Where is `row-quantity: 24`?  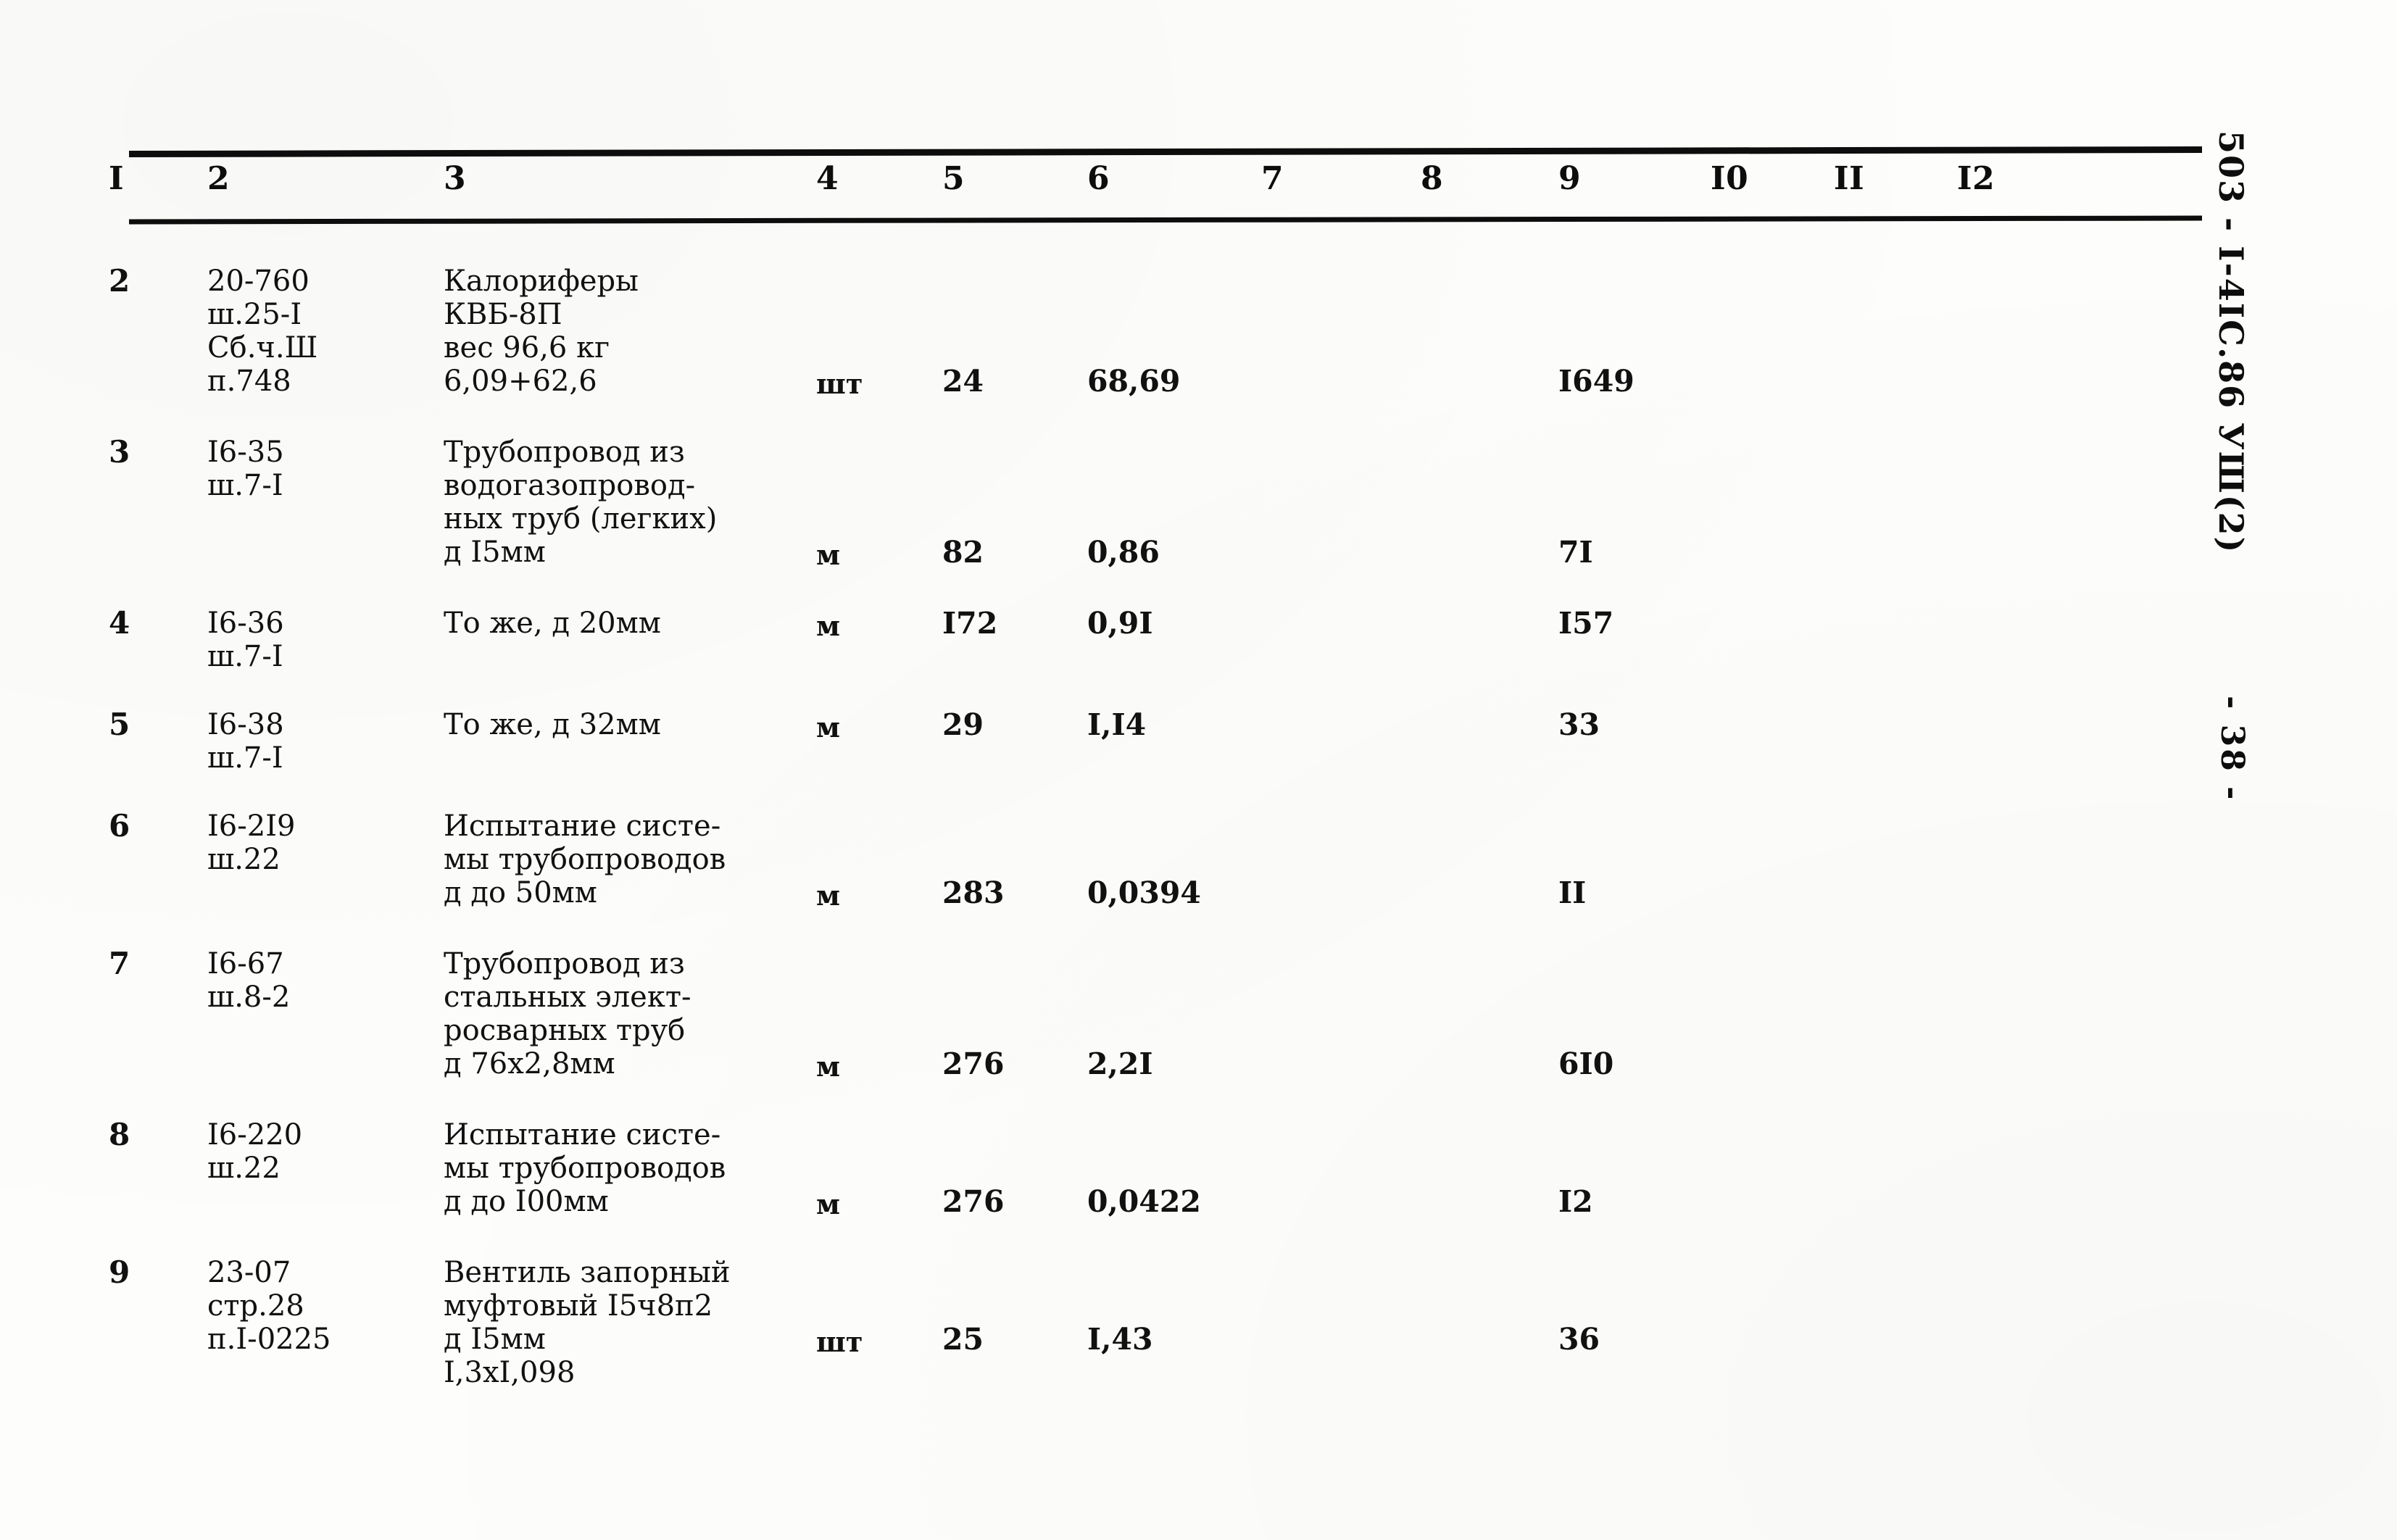 row-quantity: 24 is located at coordinates (963, 382).